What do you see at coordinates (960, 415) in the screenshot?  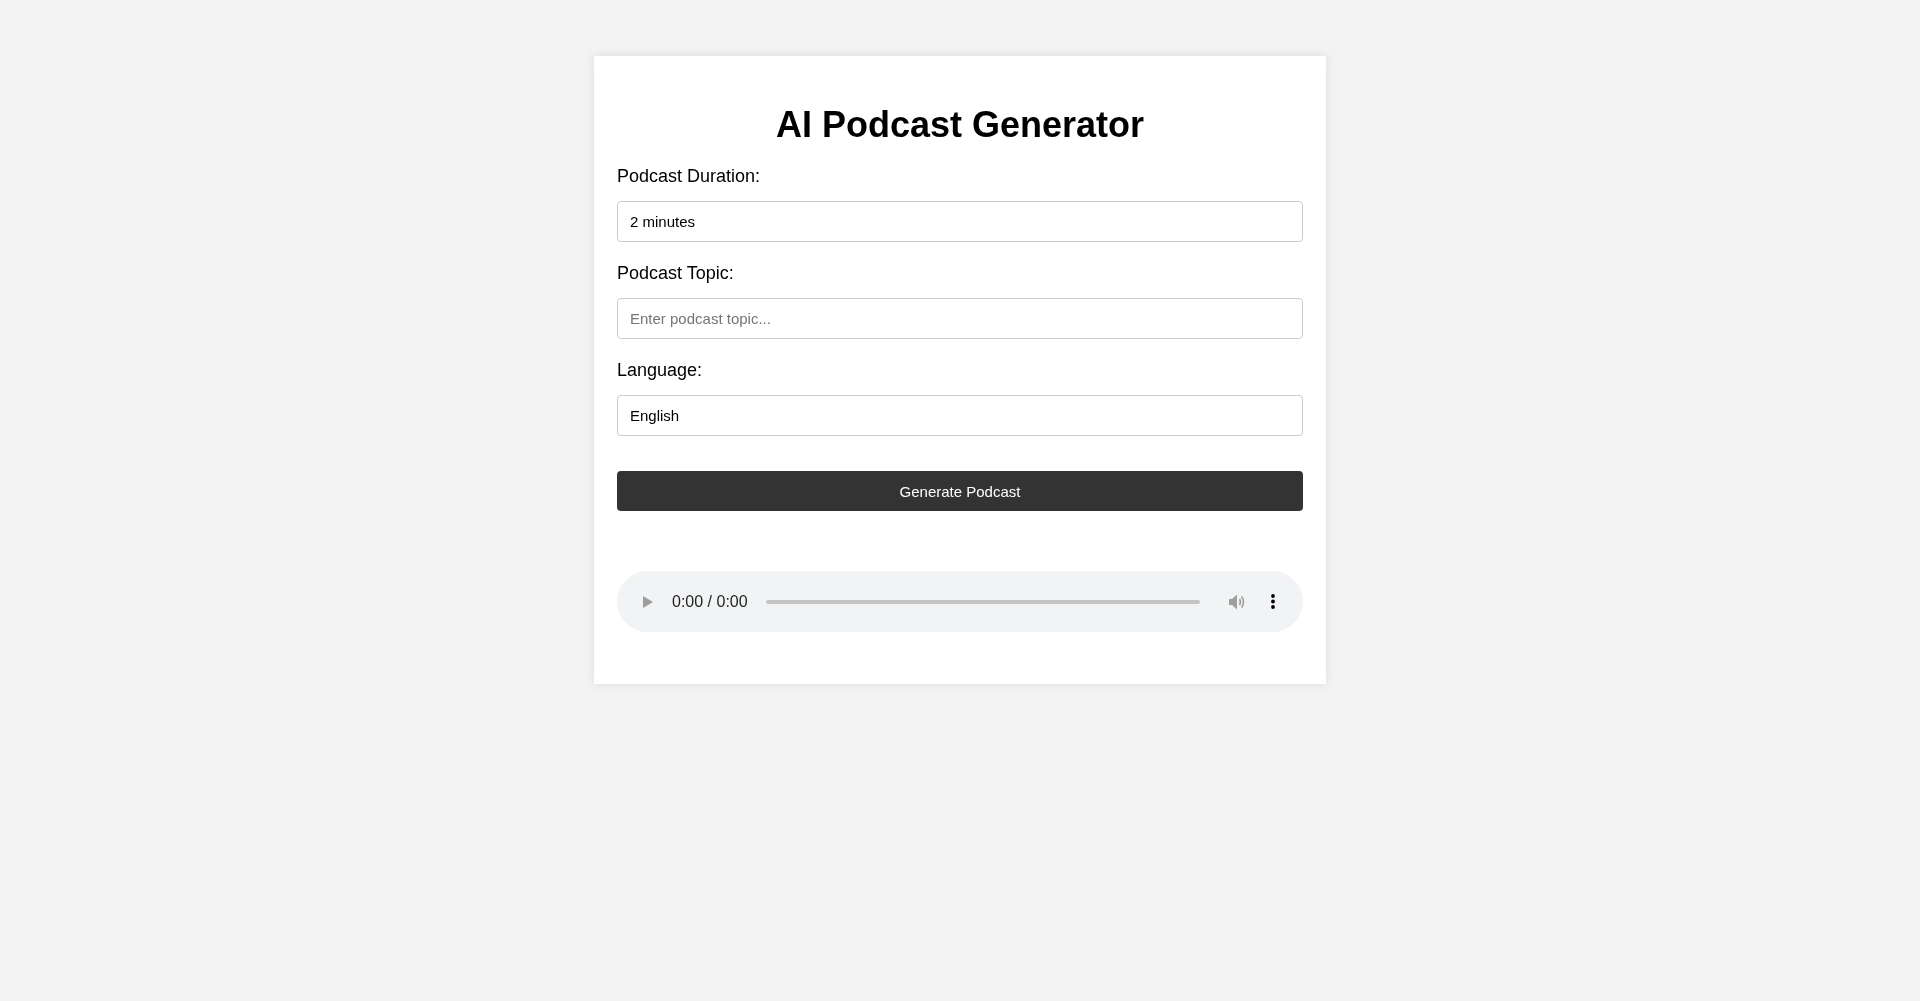 I see `input-field: English` at bounding box center [960, 415].